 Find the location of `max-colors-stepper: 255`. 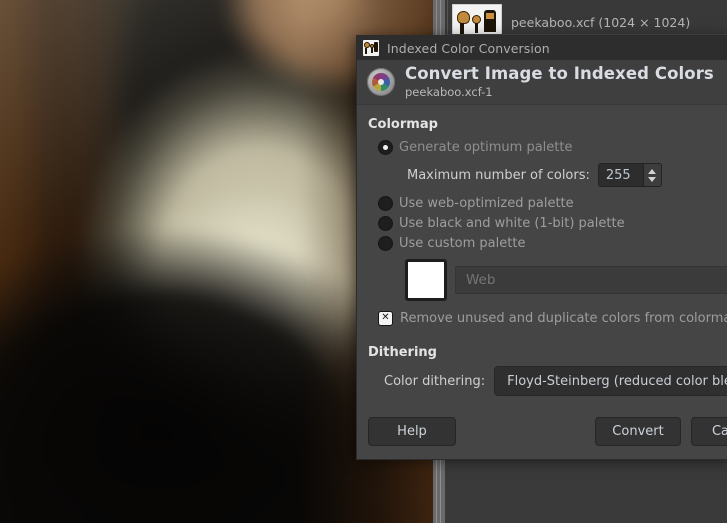

max-colors-stepper: 255 is located at coordinates (629, 175).